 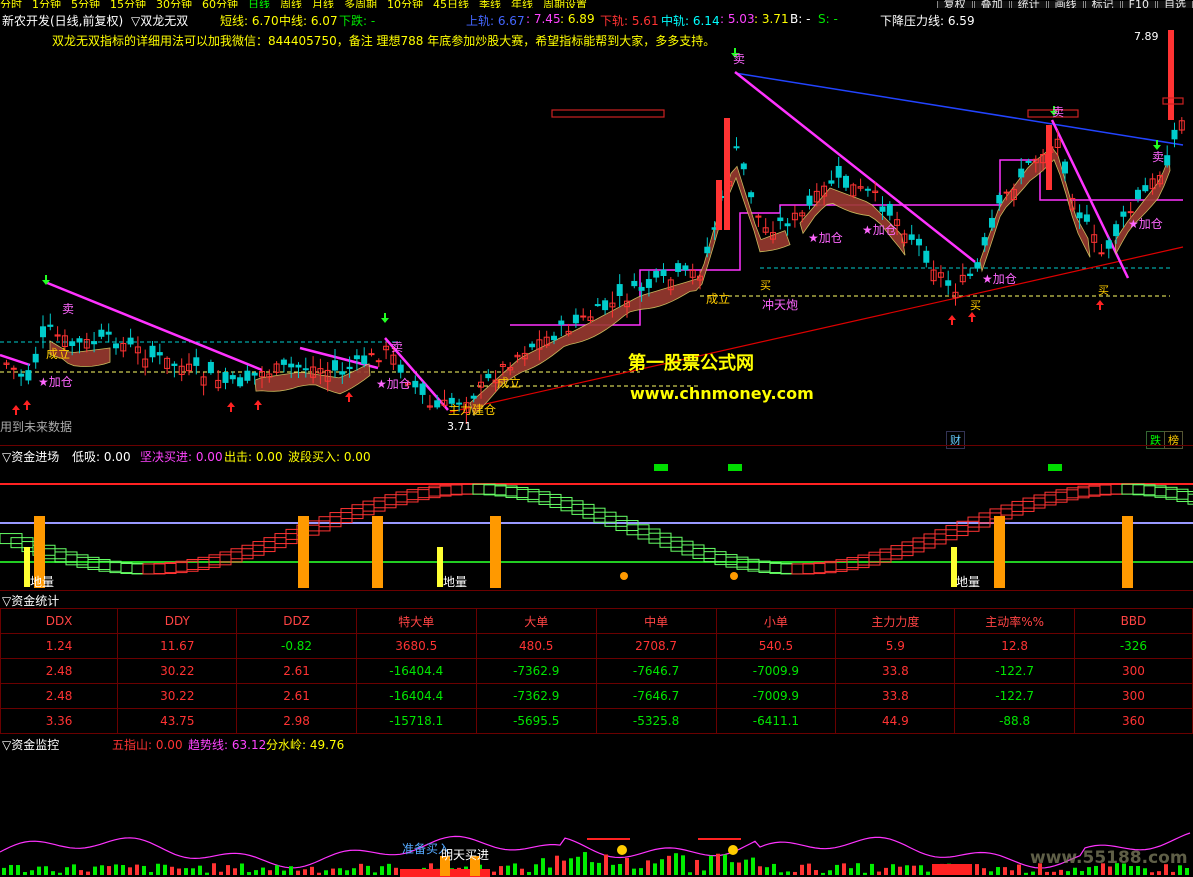 What do you see at coordinates (177, 621) in the screenshot?
I see `table-header-cell: DDY` at bounding box center [177, 621].